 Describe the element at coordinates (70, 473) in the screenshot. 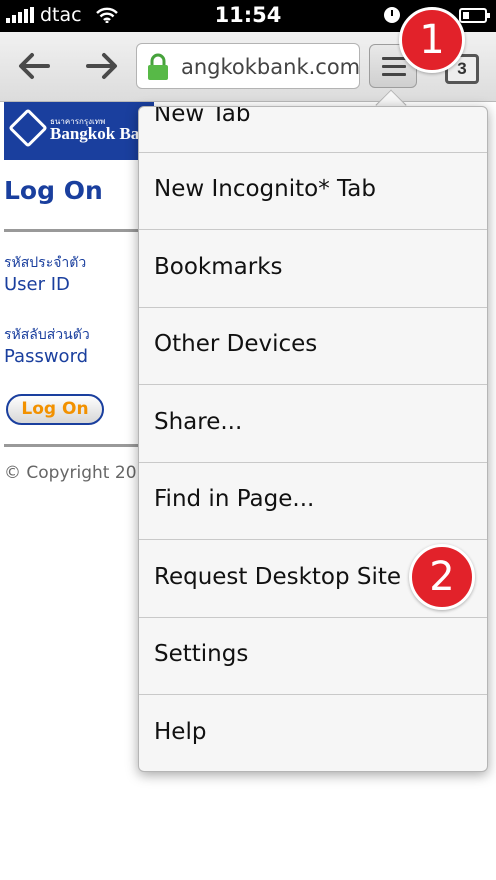

I see `copyright-text: © Copyright 20` at that location.